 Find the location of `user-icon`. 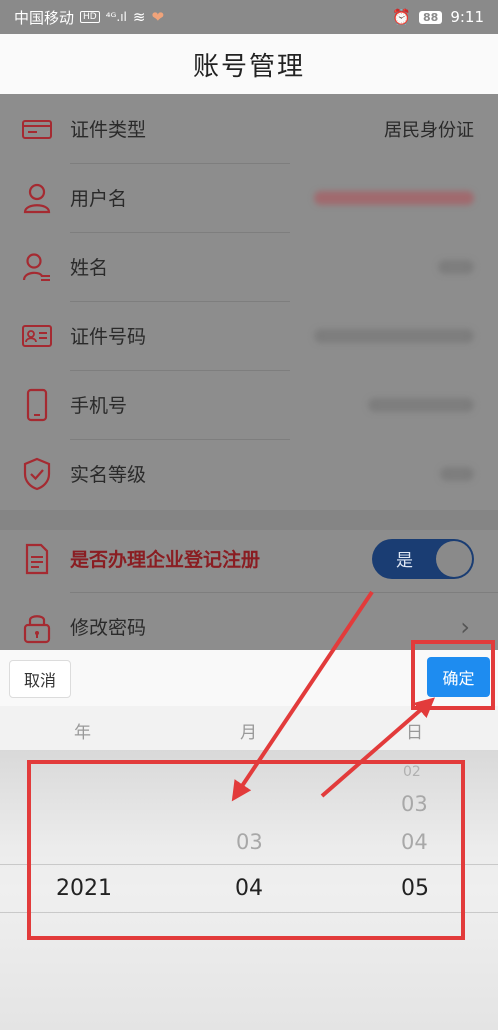

user-icon is located at coordinates (37, 198).